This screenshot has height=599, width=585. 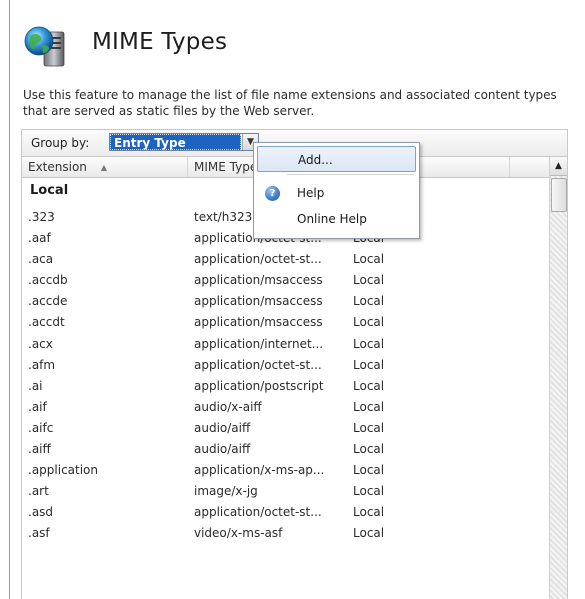 What do you see at coordinates (63, 470) in the screenshot?
I see `extension-cell: .application` at bounding box center [63, 470].